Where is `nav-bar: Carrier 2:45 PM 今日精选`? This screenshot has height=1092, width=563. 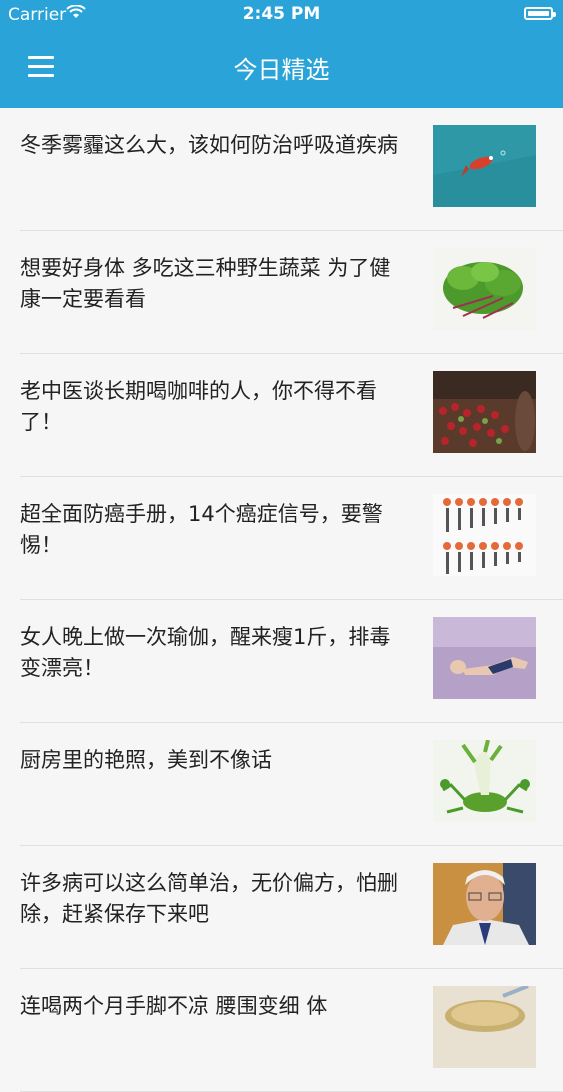
nav-bar: Carrier 2:45 PM 今日精选 is located at coordinates (281, 54).